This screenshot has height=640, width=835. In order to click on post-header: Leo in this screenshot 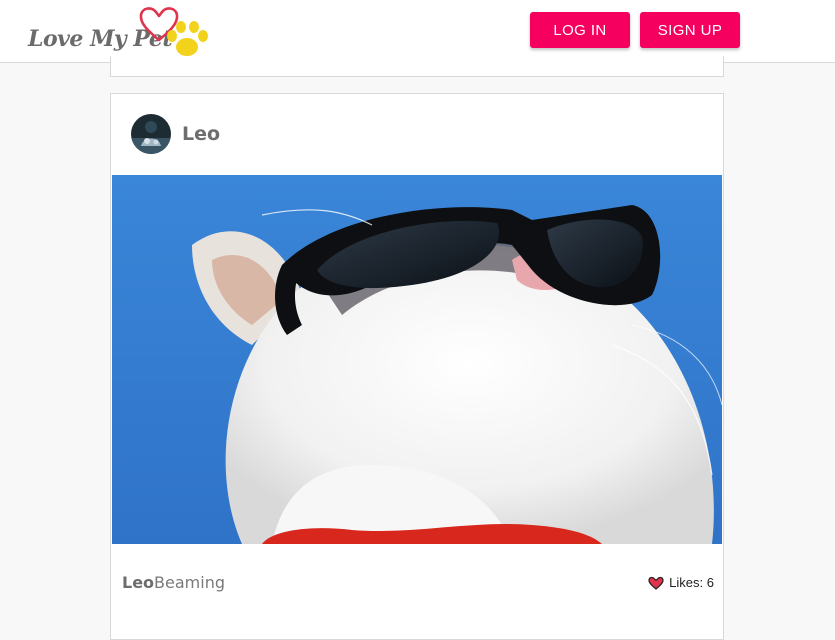, I will do `click(417, 134)`.